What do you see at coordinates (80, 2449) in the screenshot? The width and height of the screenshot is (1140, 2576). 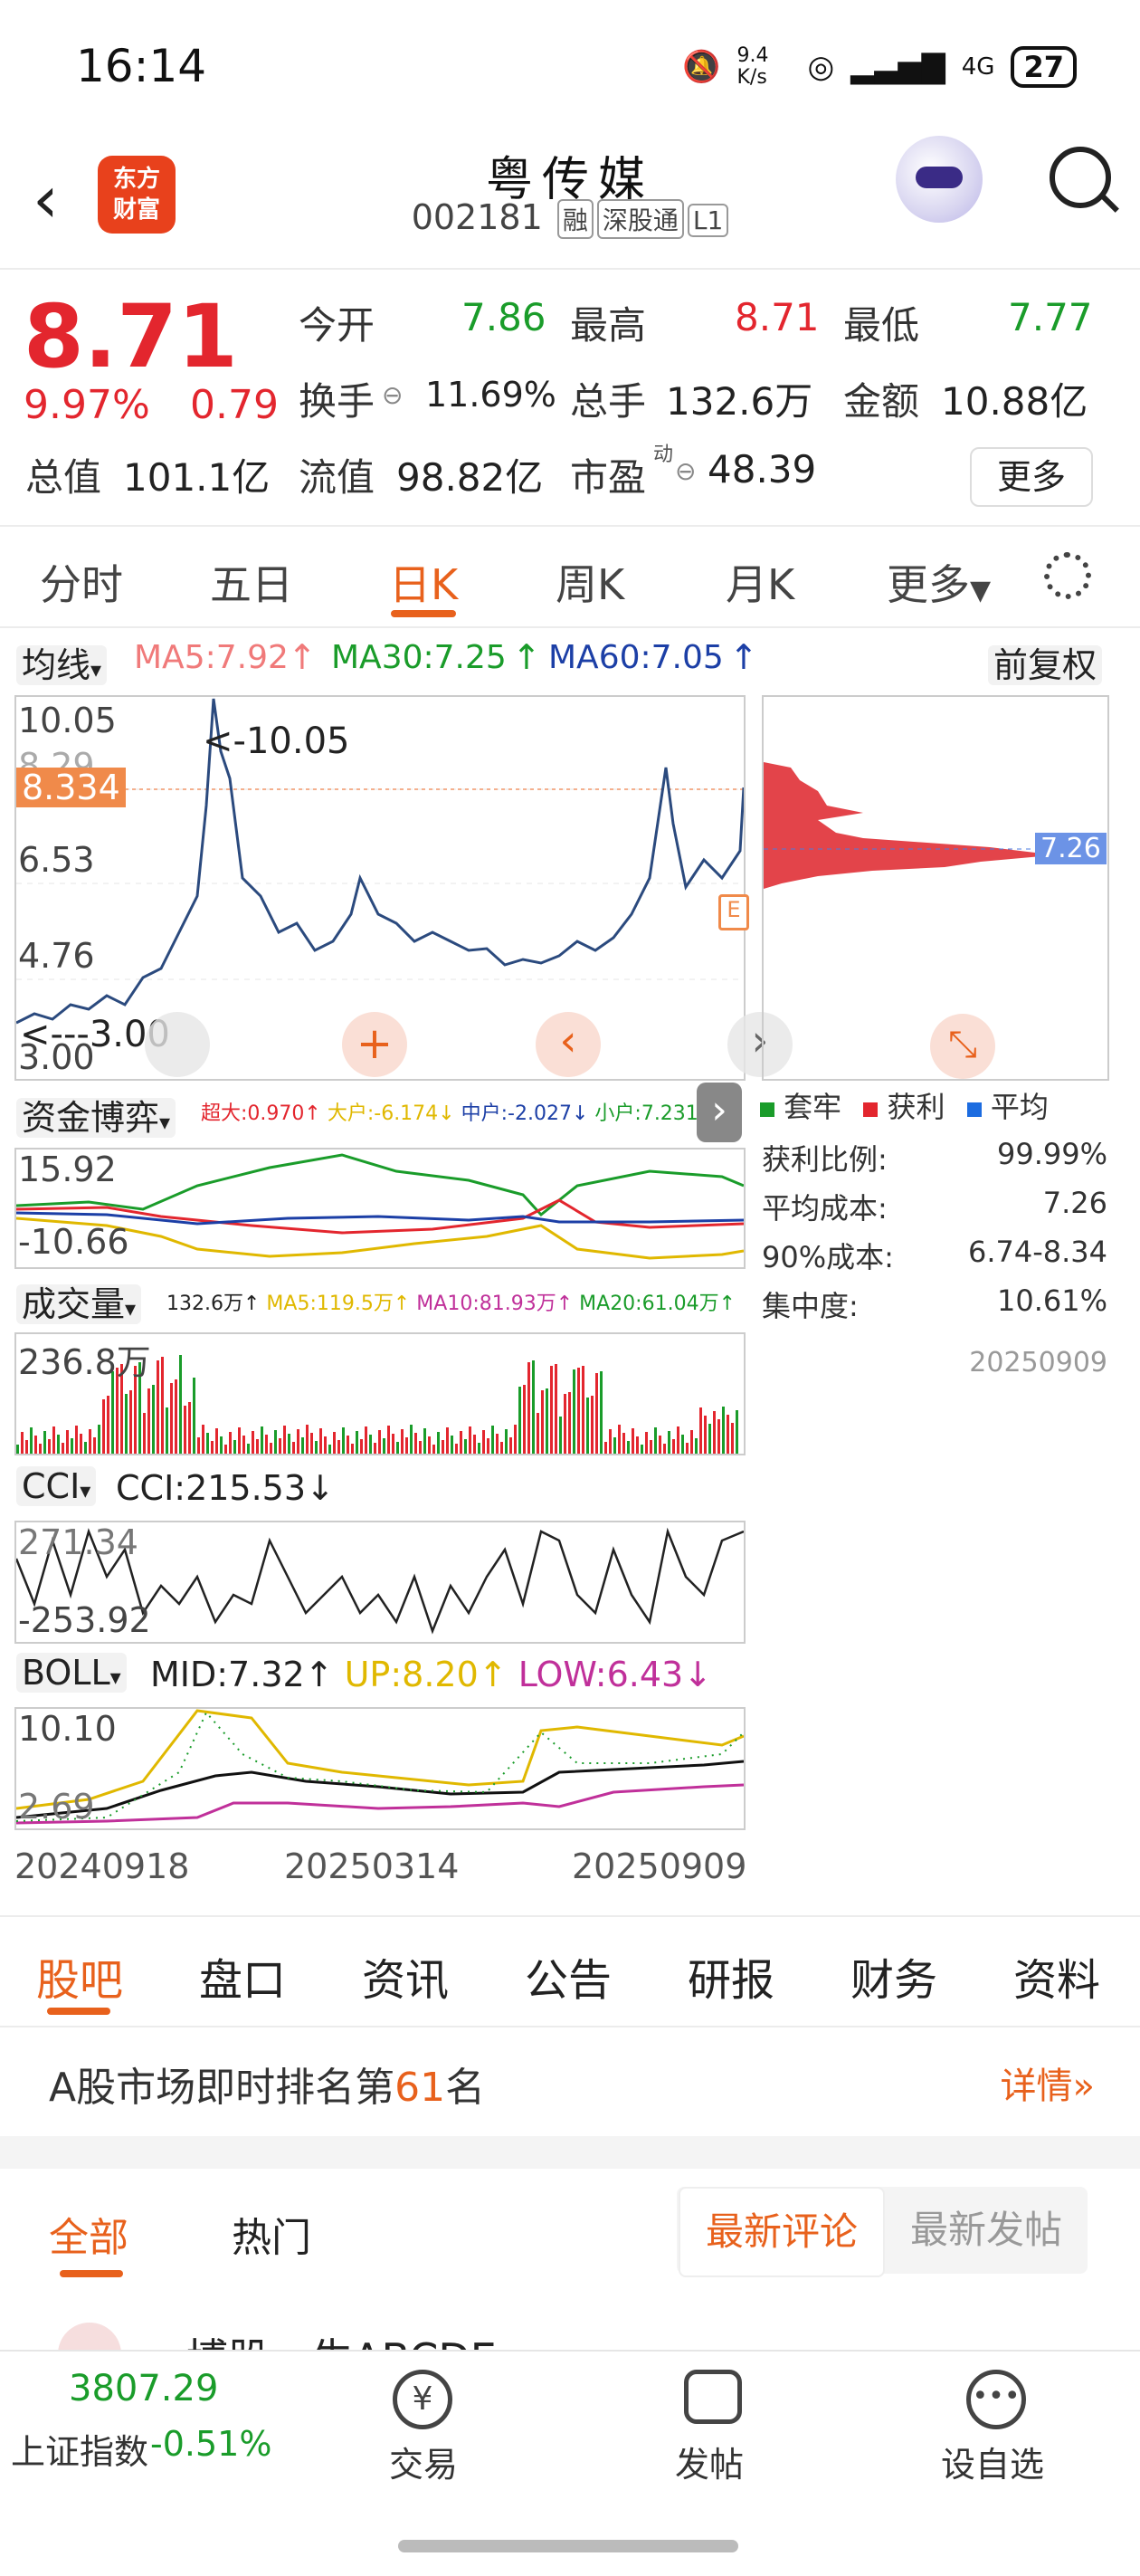 I see `index-name: 上证指数` at bounding box center [80, 2449].